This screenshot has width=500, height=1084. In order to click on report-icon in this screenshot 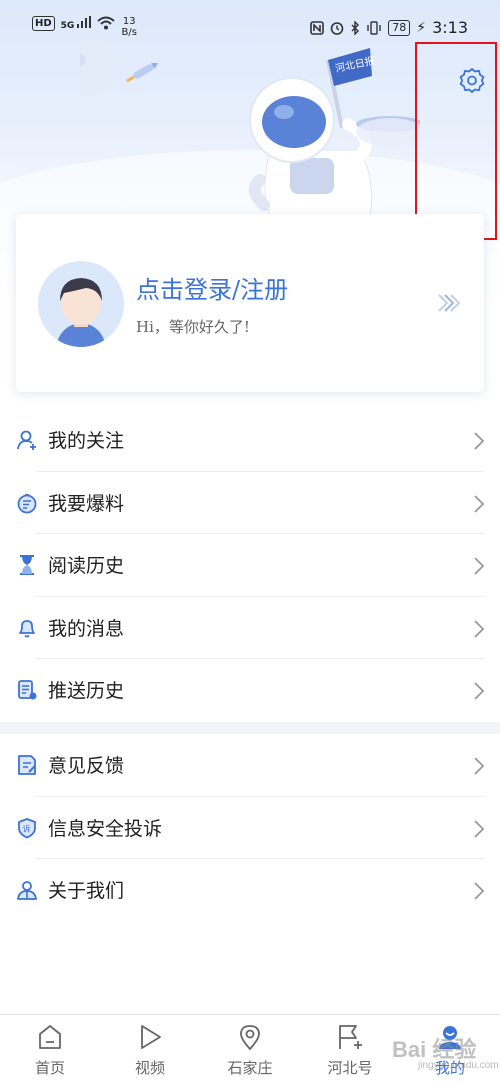, I will do `click(27, 503)`.